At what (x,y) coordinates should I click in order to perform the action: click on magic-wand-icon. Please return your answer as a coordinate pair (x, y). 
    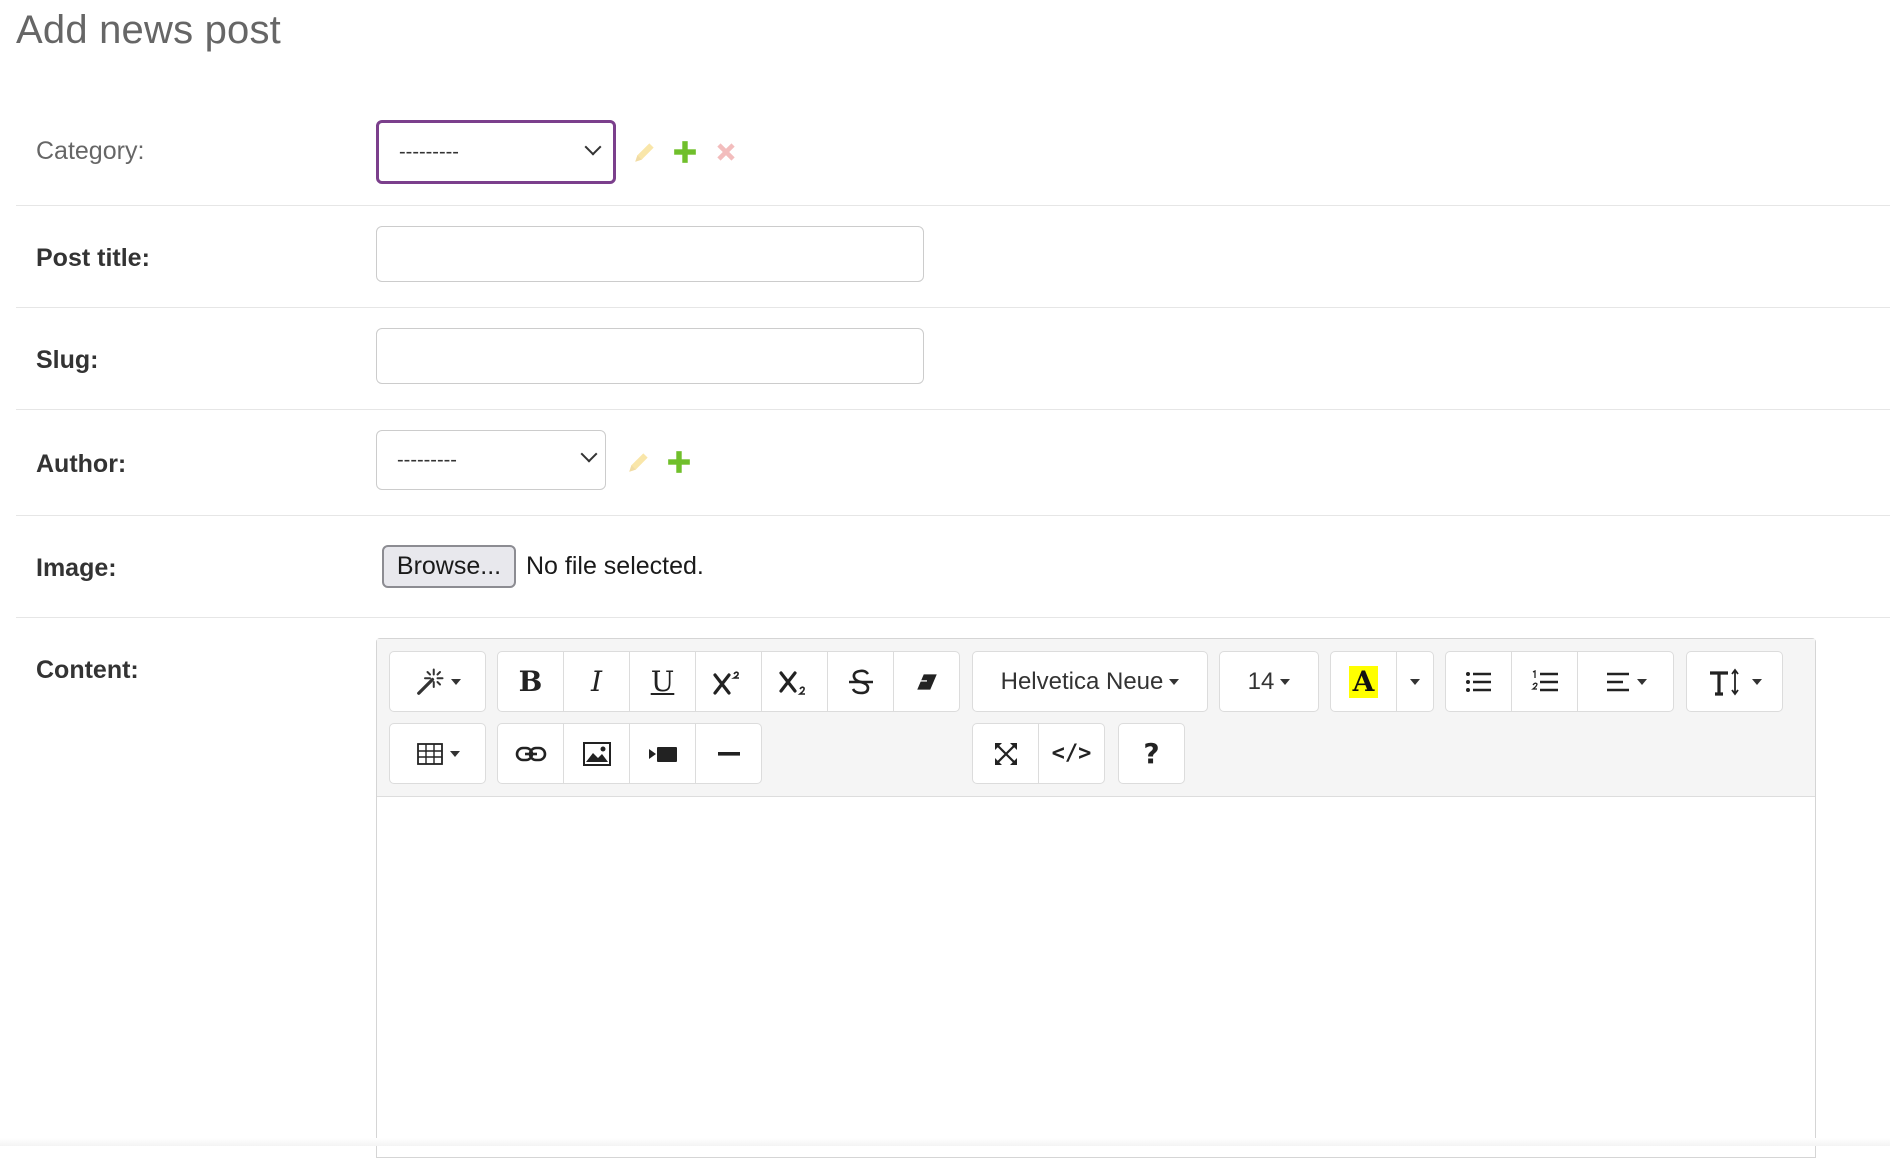
    Looking at the image, I should click on (429, 681).